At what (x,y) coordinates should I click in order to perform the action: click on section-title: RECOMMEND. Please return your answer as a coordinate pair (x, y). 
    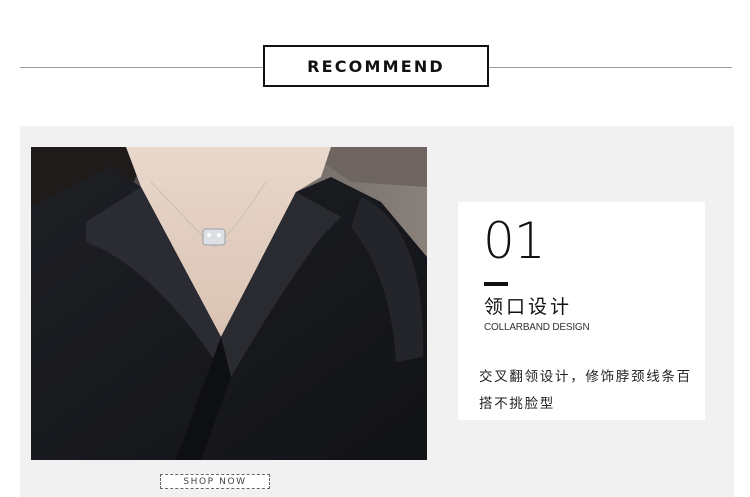
    Looking at the image, I should click on (376, 66).